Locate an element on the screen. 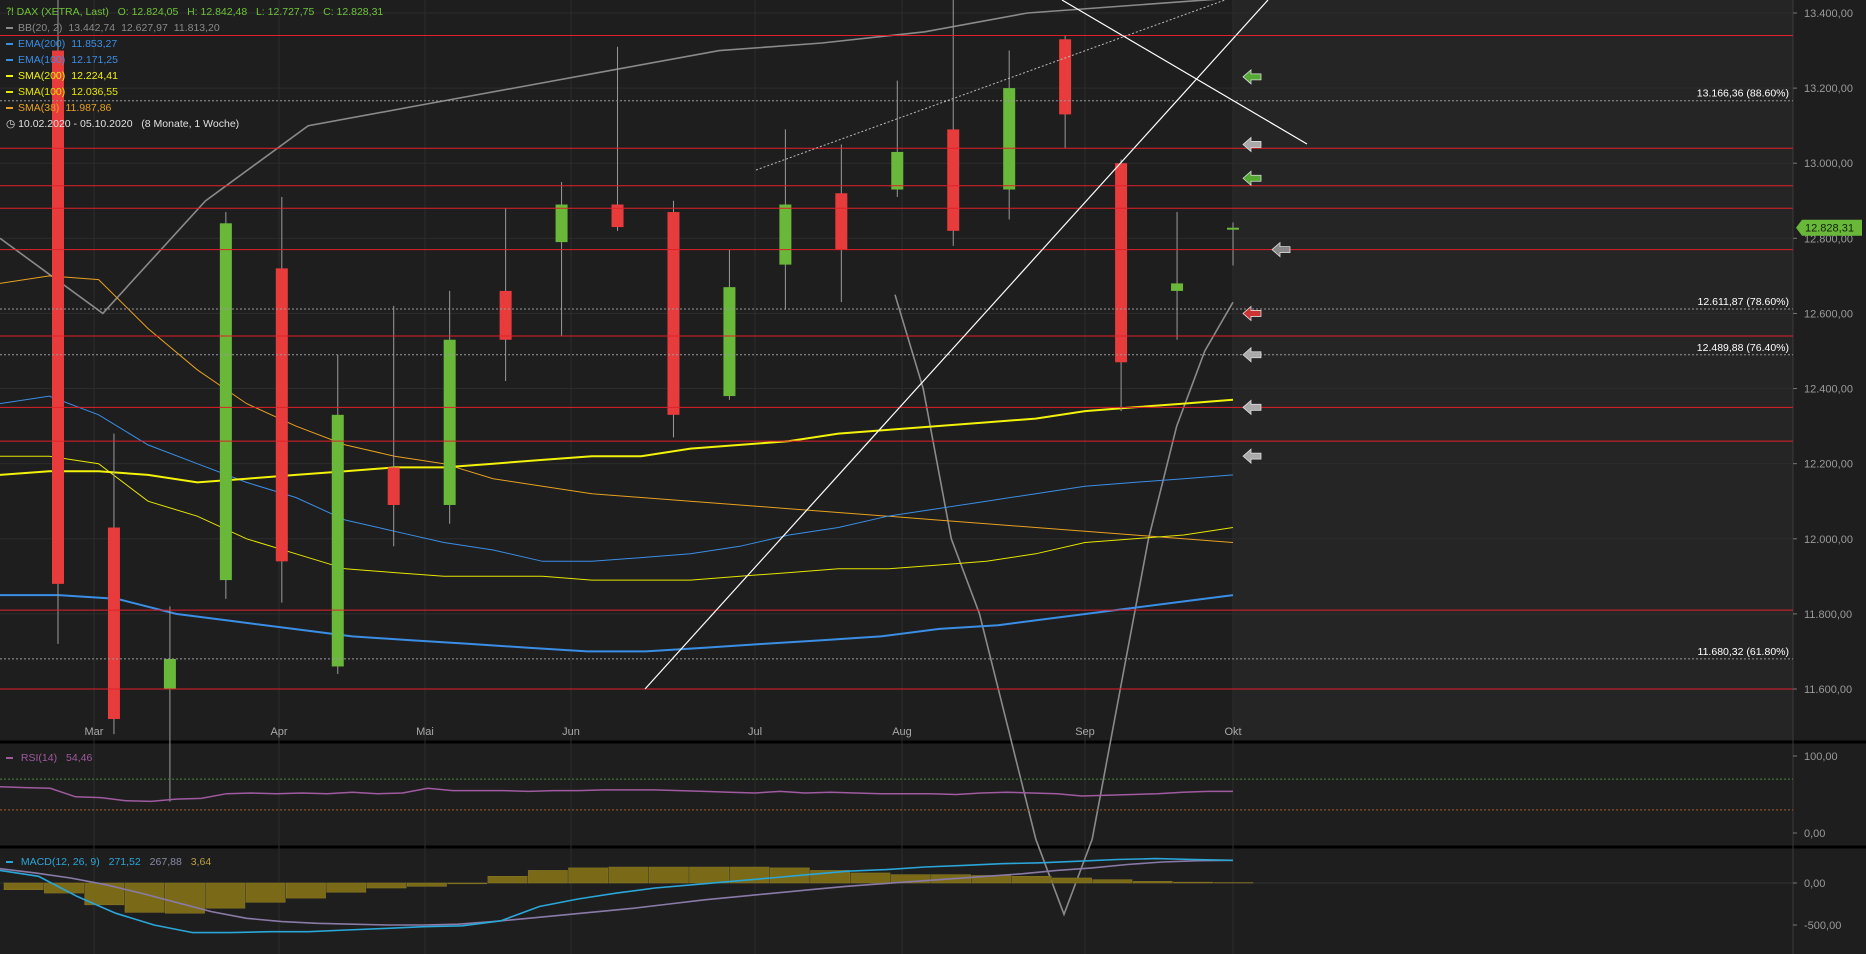  x-tick-label: Aug is located at coordinates (902, 732).